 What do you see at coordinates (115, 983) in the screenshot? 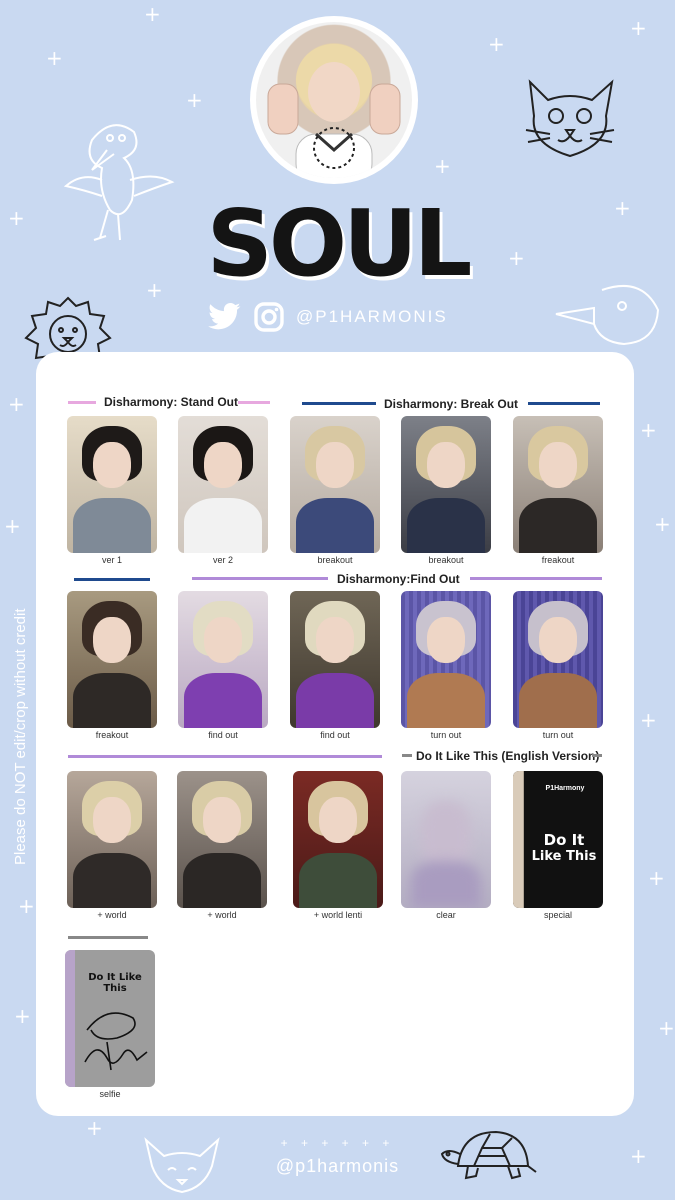
I see `selfie-card-title: Do It Like This` at bounding box center [115, 983].